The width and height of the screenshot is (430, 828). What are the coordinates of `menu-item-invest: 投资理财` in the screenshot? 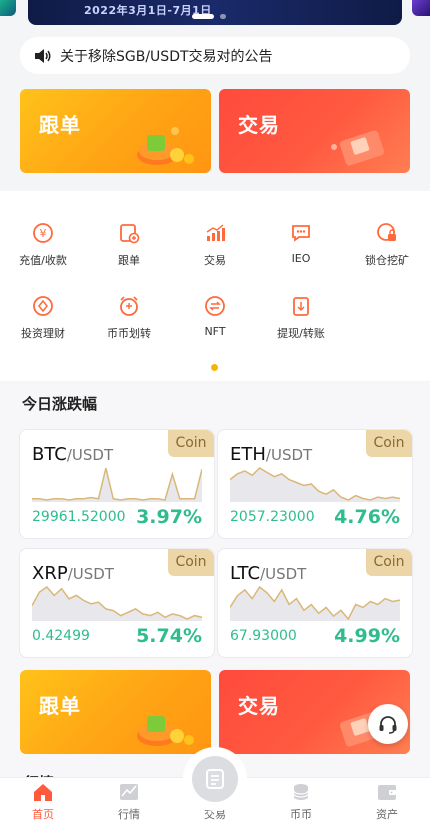 It's located at (43, 318).